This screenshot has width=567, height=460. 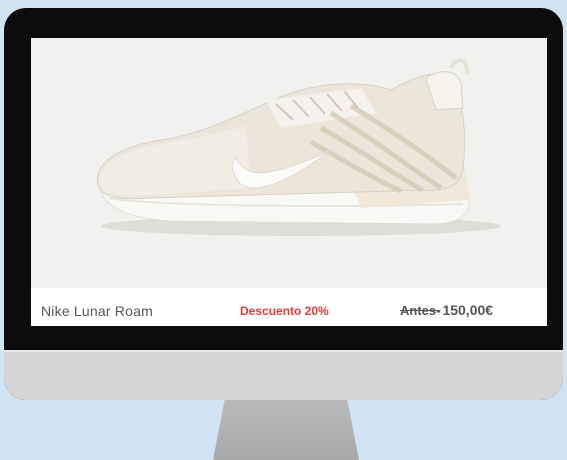 I want to click on discount-badge: Descuento 20%, so click(x=284, y=311).